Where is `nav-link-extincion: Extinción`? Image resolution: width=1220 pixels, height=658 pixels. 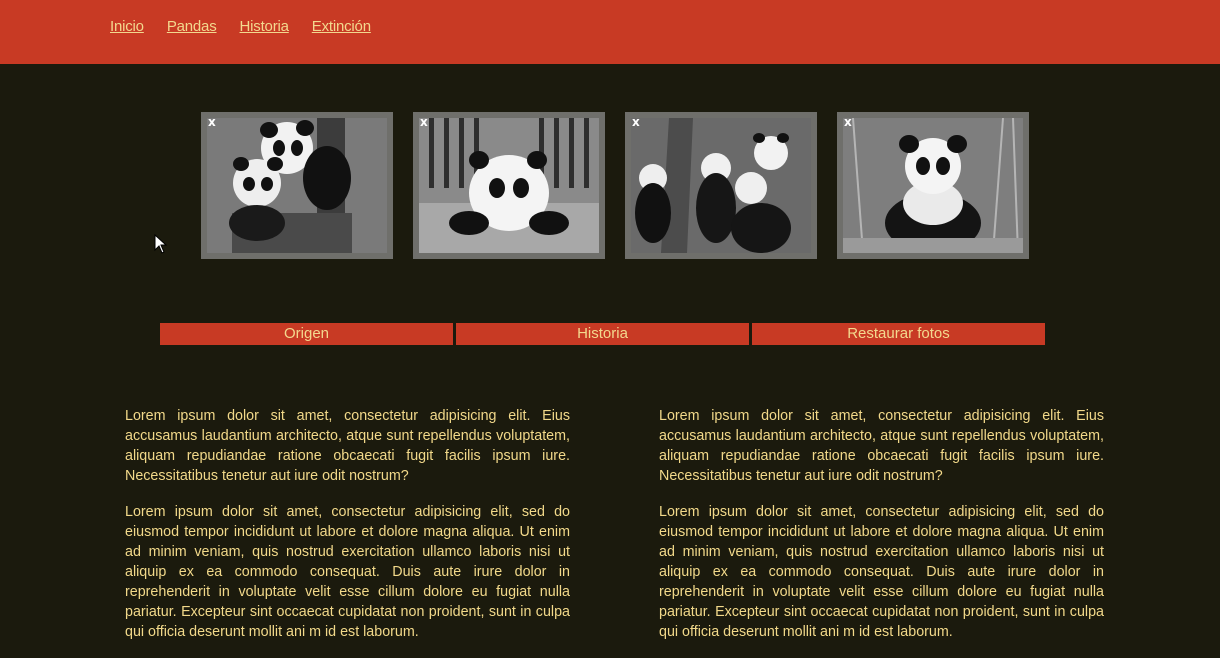
nav-link-extincion: Extinción is located at coordinates (341, 26).